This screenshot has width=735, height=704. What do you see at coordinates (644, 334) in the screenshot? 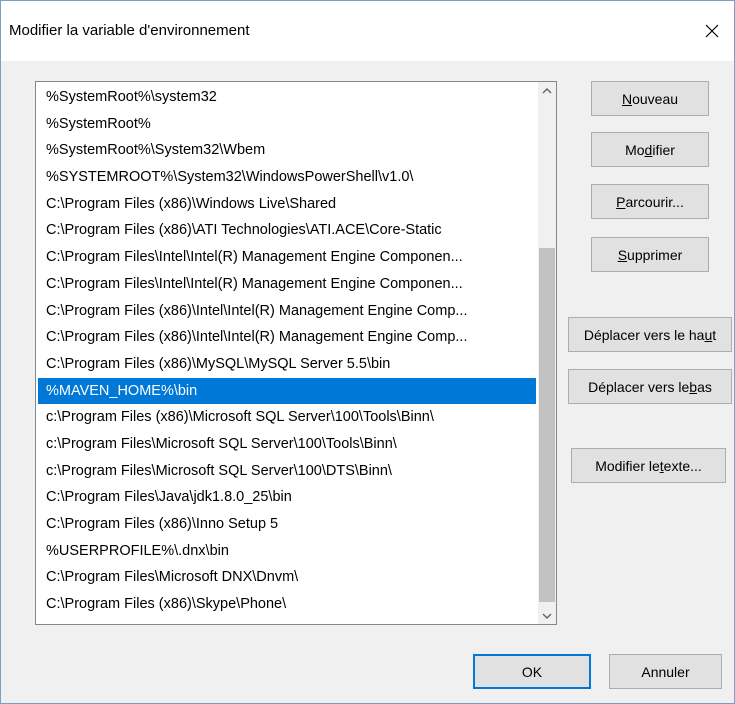
I see `move-up-button-label-pre: Déplacer vers le ha` at bounding box center [644, 334].